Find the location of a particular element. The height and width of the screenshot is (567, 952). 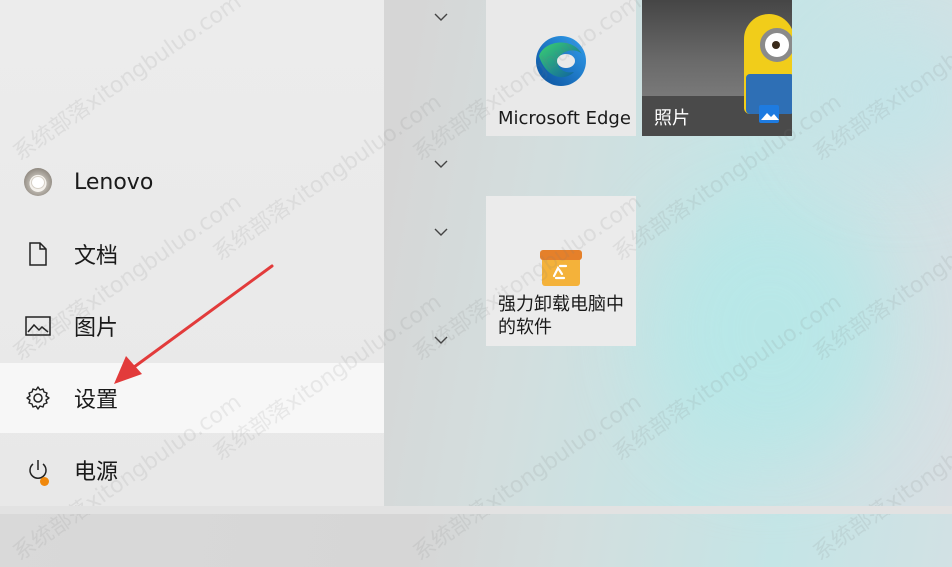

minion-eye is located at coordinates (776, 45).